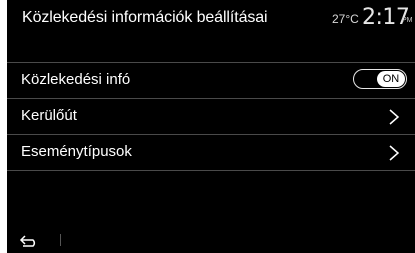 The height and width of the screenshot is (253, 415). Describe the element at coordinates (76, 151) in the screenshot. I see `settings-row-label: Eseménytípusok` at that location.